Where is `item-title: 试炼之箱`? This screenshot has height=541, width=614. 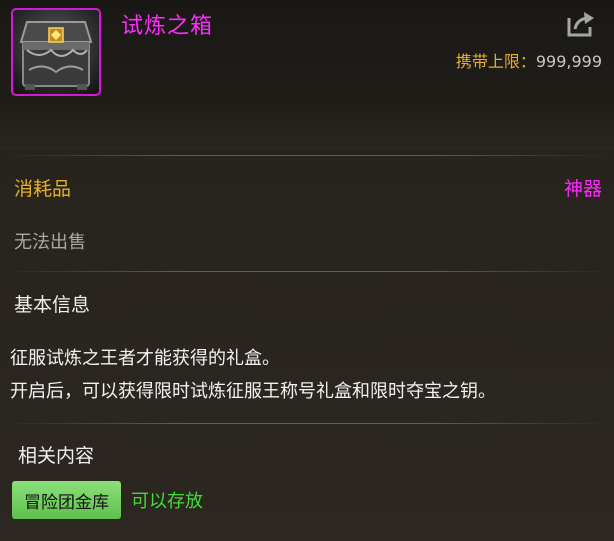 item-title: 试炼之箱 is located at coordinates (167, 26).